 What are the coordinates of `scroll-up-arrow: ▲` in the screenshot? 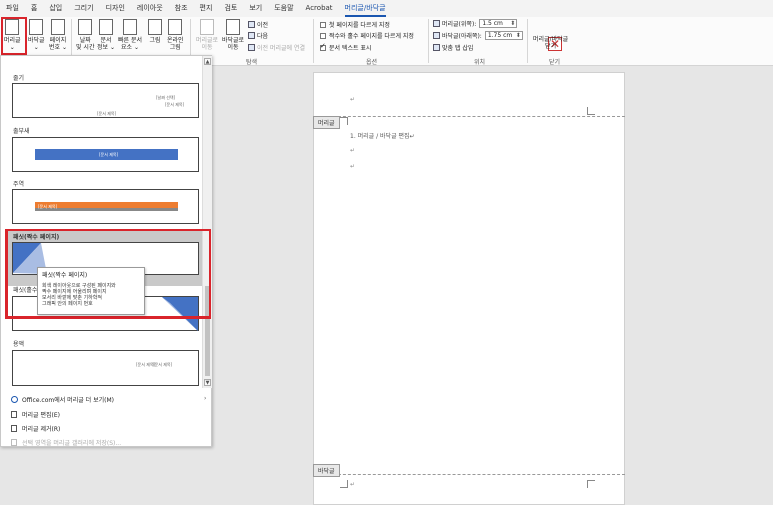 It's located at (207, 61).